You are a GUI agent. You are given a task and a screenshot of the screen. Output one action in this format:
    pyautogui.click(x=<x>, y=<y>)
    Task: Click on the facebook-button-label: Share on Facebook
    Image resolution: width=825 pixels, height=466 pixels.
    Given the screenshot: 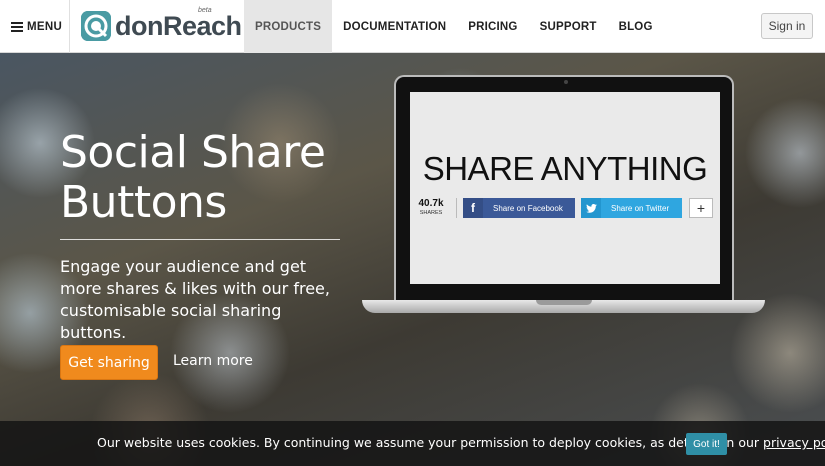 What is the action you would take?
    pyautogui.click(x=528, y=208)
    